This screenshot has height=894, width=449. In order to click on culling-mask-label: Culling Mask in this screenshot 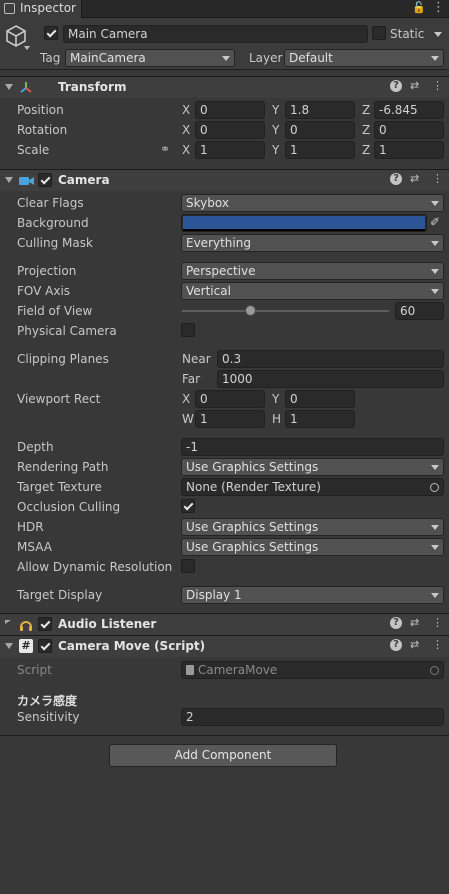, I will do `click(55, 243)`.